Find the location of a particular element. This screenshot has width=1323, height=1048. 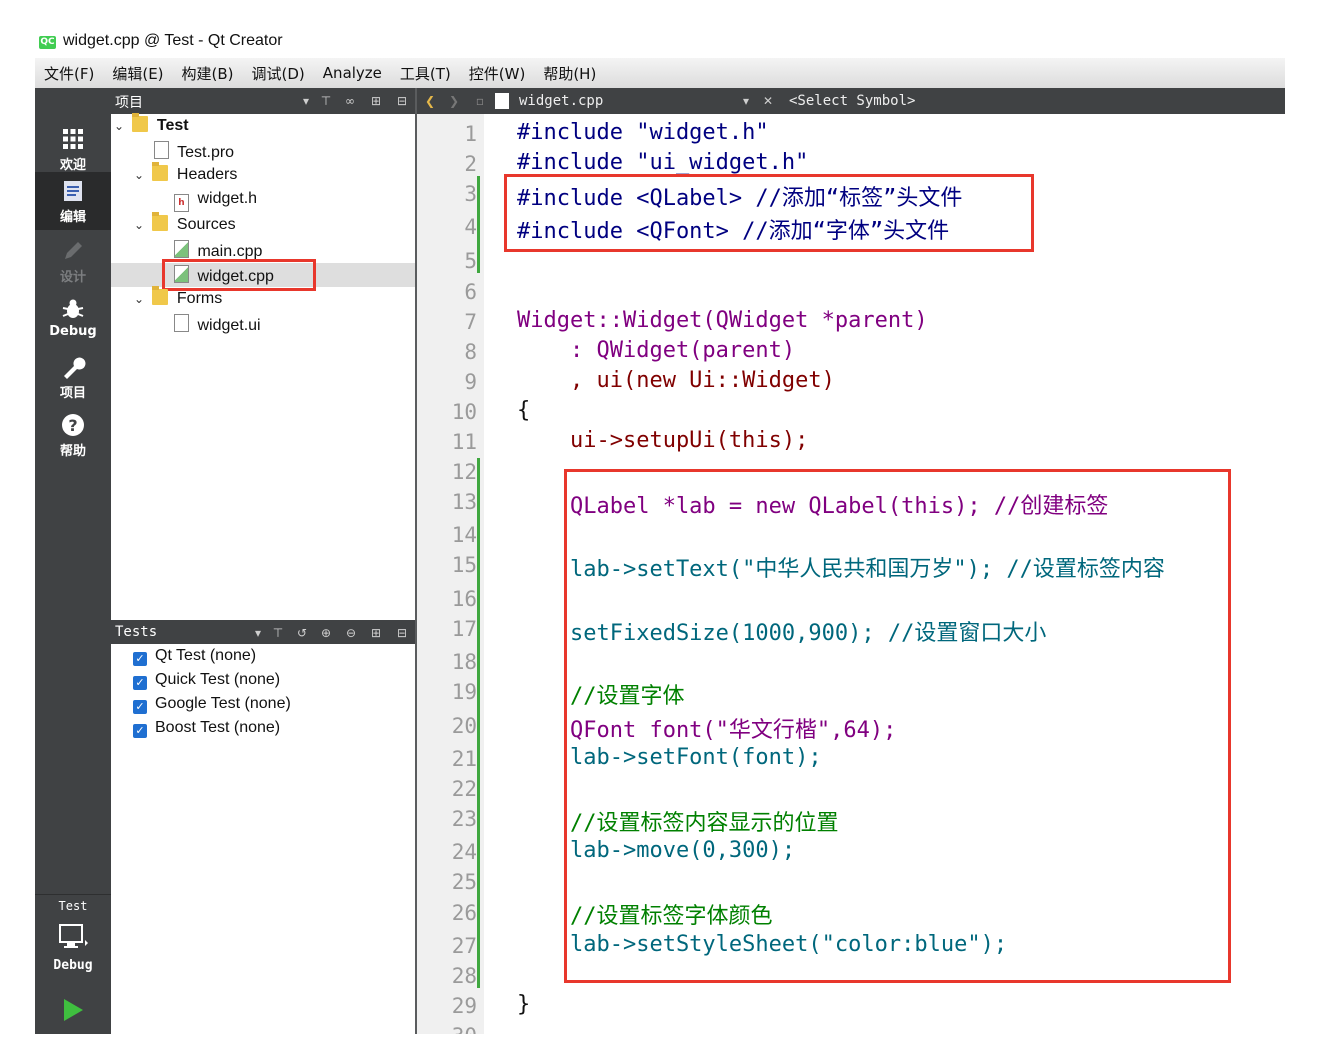

mode-label: 设计 is located at coordinates (72, 277).